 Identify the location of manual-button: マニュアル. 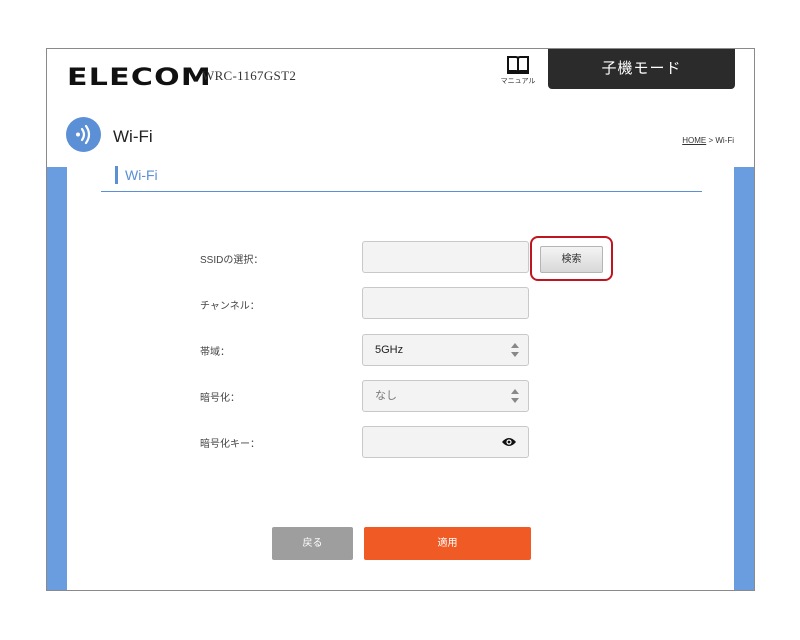
(518, 73).